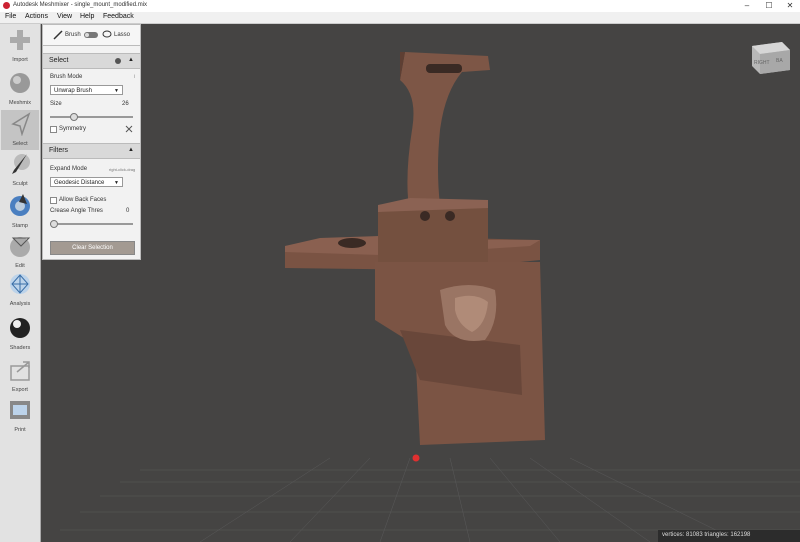  I want to click on menu-view: View, so click(64, 16).